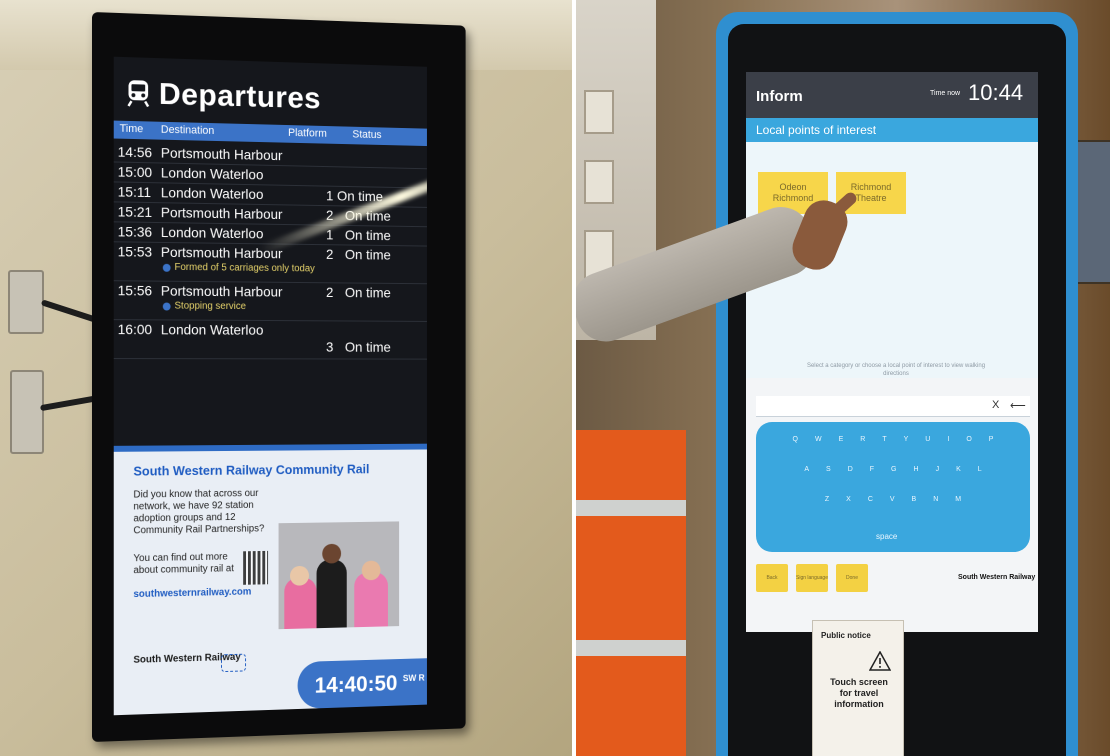  Describe the element at coordinates (852, 578) in the screenshot. I see `done-button: Done` at that location.